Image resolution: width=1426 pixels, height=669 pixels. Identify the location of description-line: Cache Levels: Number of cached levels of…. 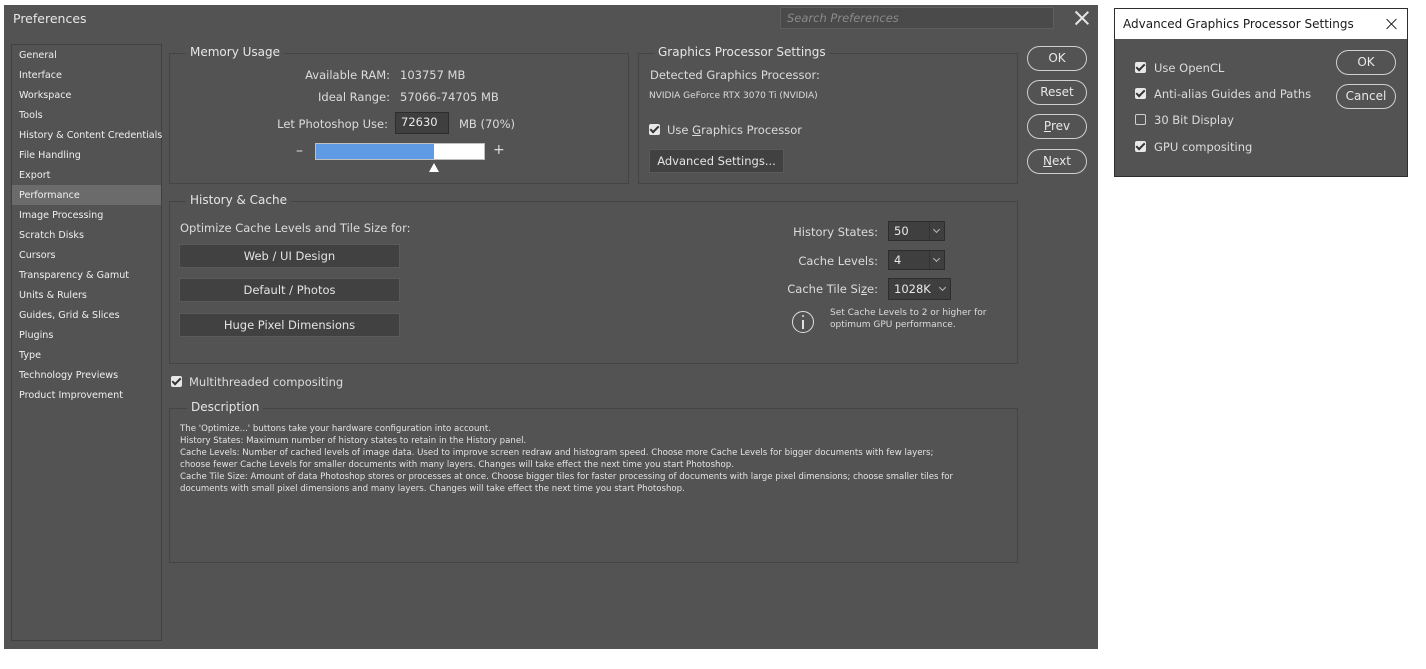
(557, 453).